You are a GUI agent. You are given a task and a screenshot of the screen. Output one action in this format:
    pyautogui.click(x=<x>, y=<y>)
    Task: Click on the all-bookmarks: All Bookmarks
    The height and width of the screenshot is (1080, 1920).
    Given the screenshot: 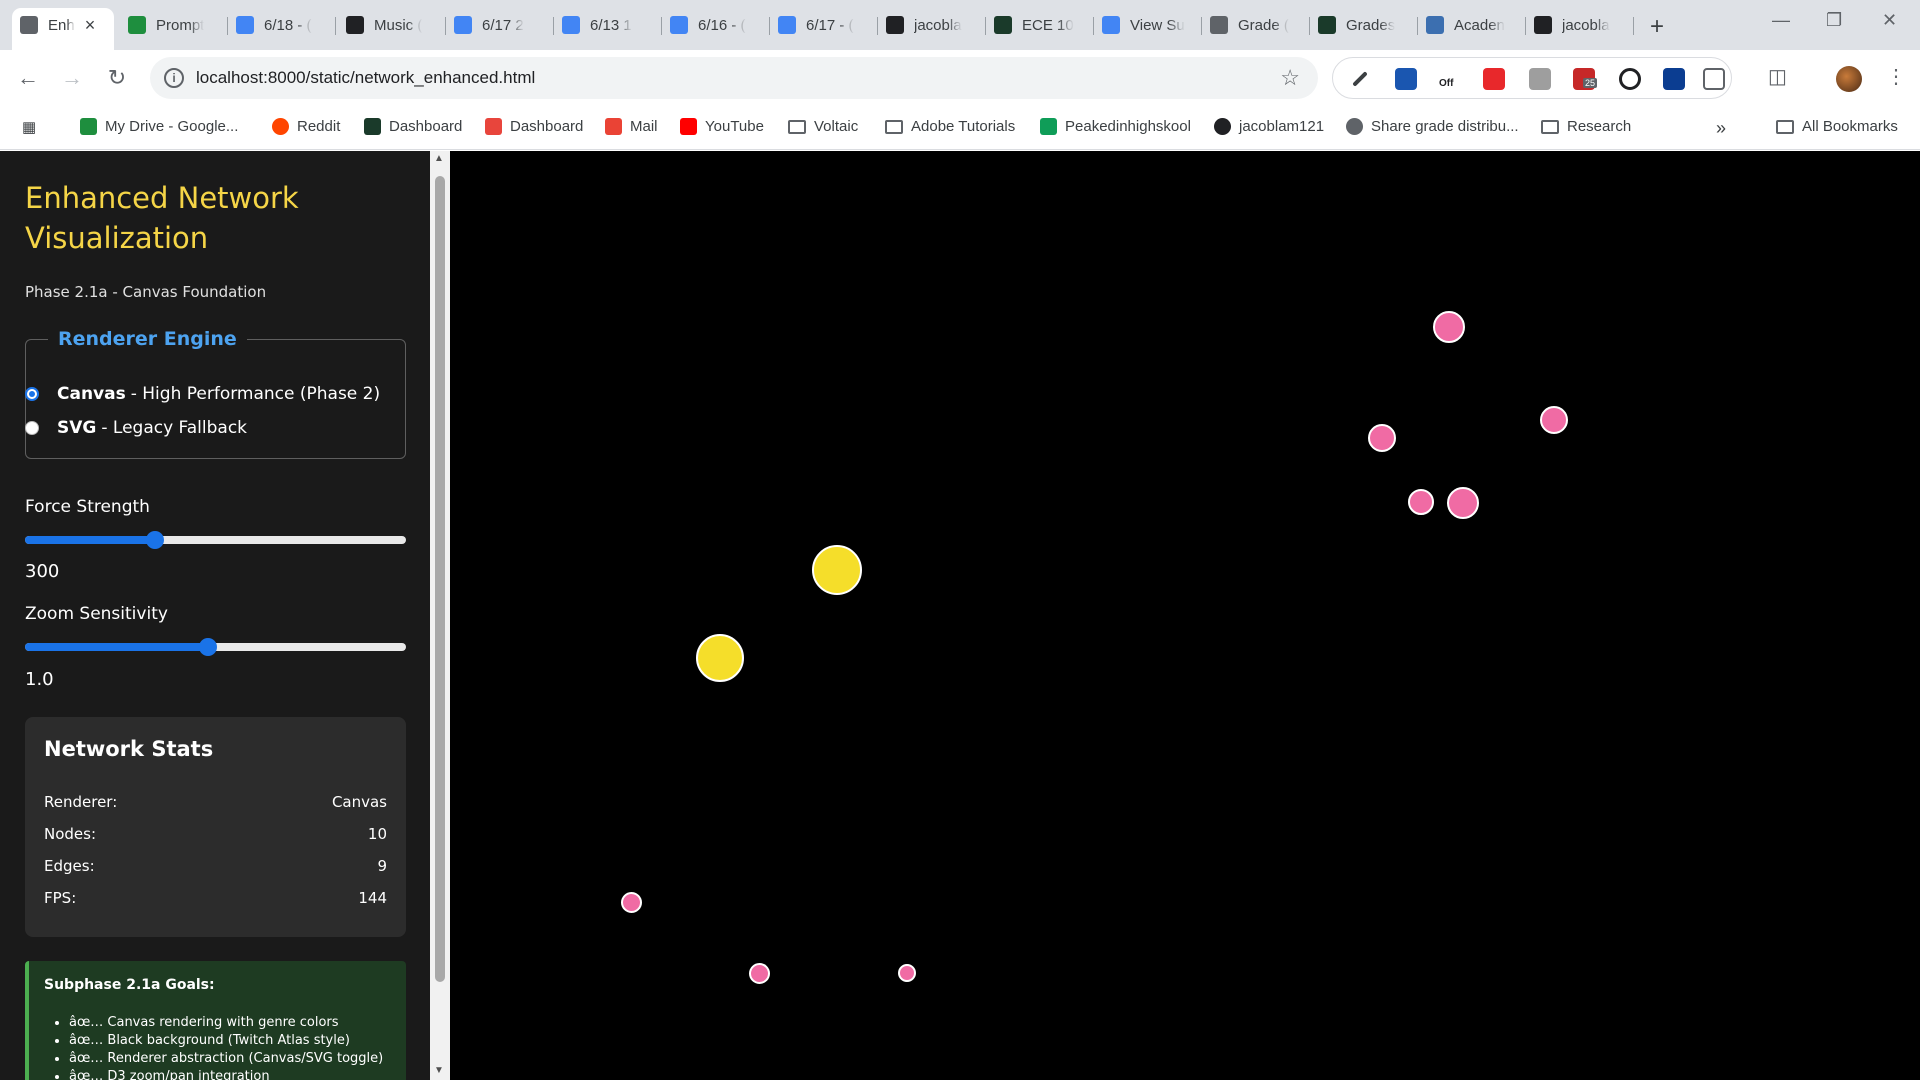 What is the action you would take?
    pyautogui.click(x=1837, y=126)
    